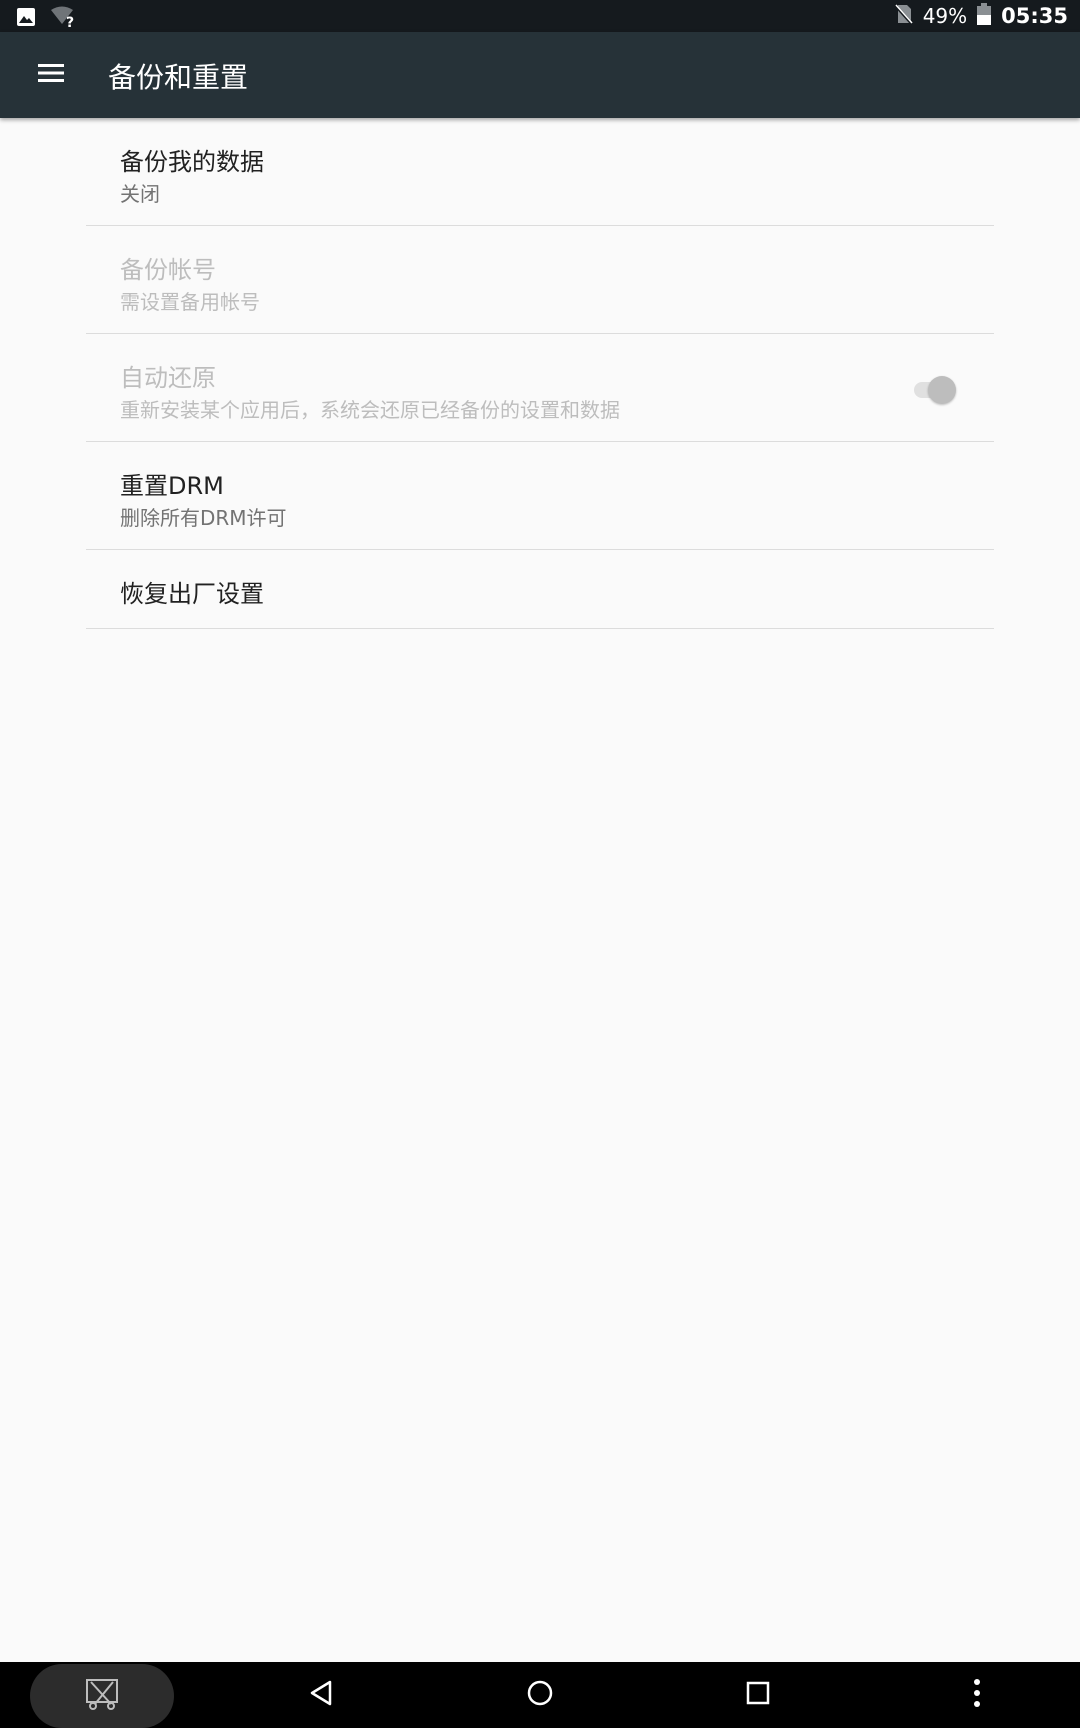 This screenshot has height=1728, width=1080. Describe the element at coordinates (540, 589) in the screenshot. I see `factory-reset-item: 恢复出厂设置` at that location.